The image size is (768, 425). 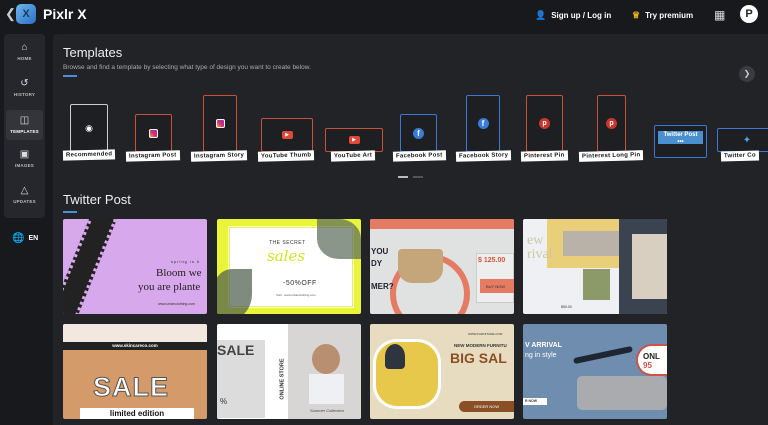 I want to click on sidebar-item-templates: ◫ TEMPLATES, so click(x=24, y=125).